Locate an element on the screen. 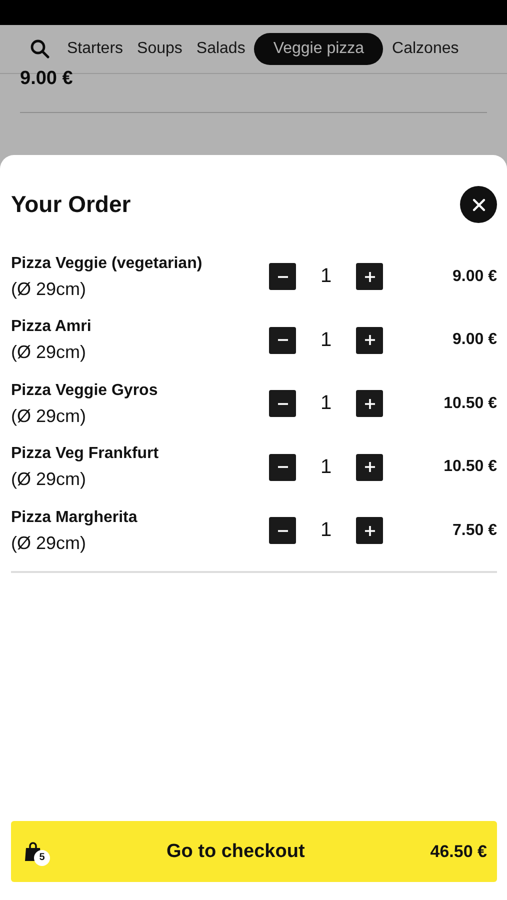 The image size is (507, 900). item-name: Pizza Veg Frankfurt is located at coordinates (85, 454).